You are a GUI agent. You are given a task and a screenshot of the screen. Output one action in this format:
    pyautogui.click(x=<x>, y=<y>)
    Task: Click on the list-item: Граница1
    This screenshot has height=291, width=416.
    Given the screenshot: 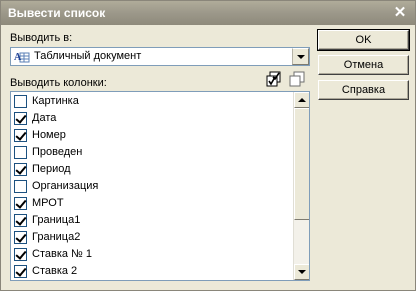 What is the action you would take?
    pyautogui.click(x=152, y=219)
    